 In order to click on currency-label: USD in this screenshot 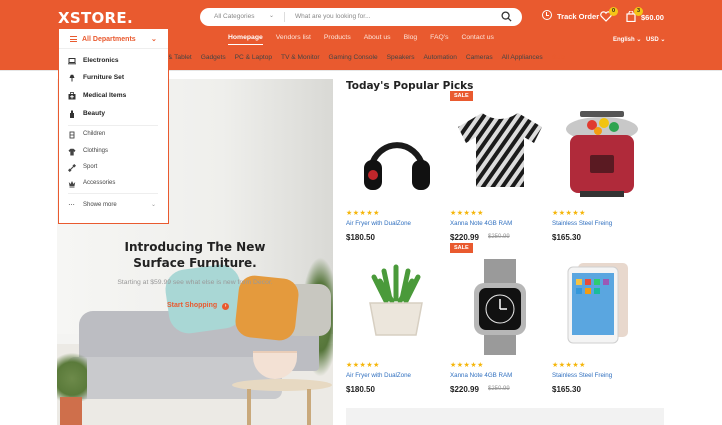, I will do `click(652, 40)`.